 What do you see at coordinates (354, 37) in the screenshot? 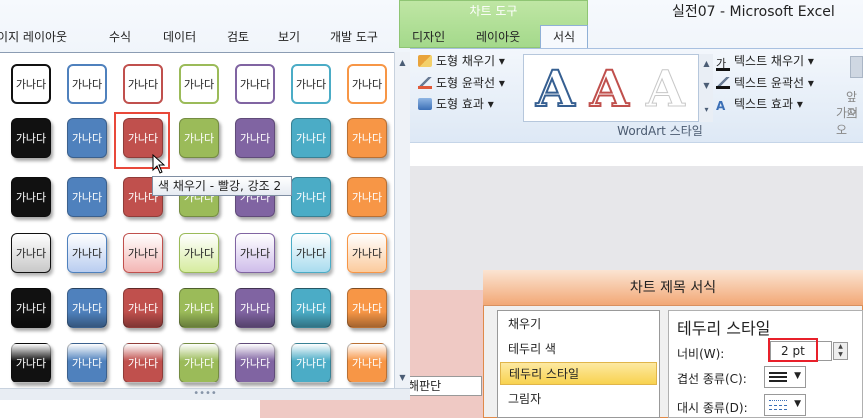
I see `tab-developer: 개발 도구` at bounding box center [354, 37].